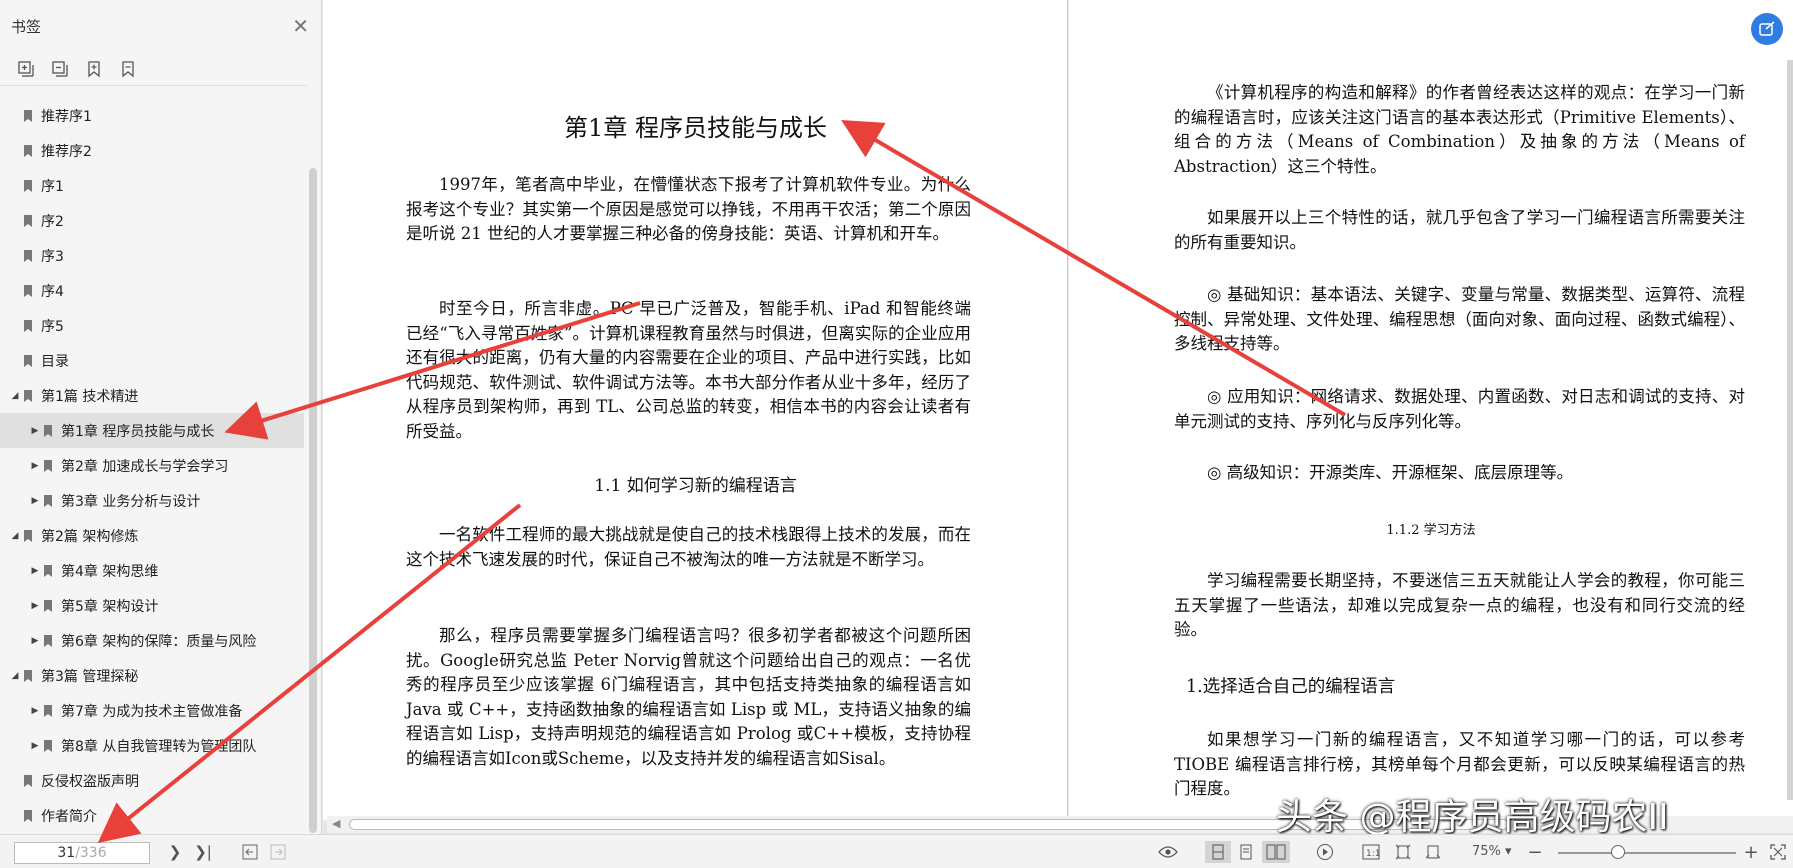 The width and height of the screenshot is (1793, 868). What do you see at coordinates (66, 151) in the screenshot?
I see `bookmark-label: 推荐序2` at bounding box center [66, 151].